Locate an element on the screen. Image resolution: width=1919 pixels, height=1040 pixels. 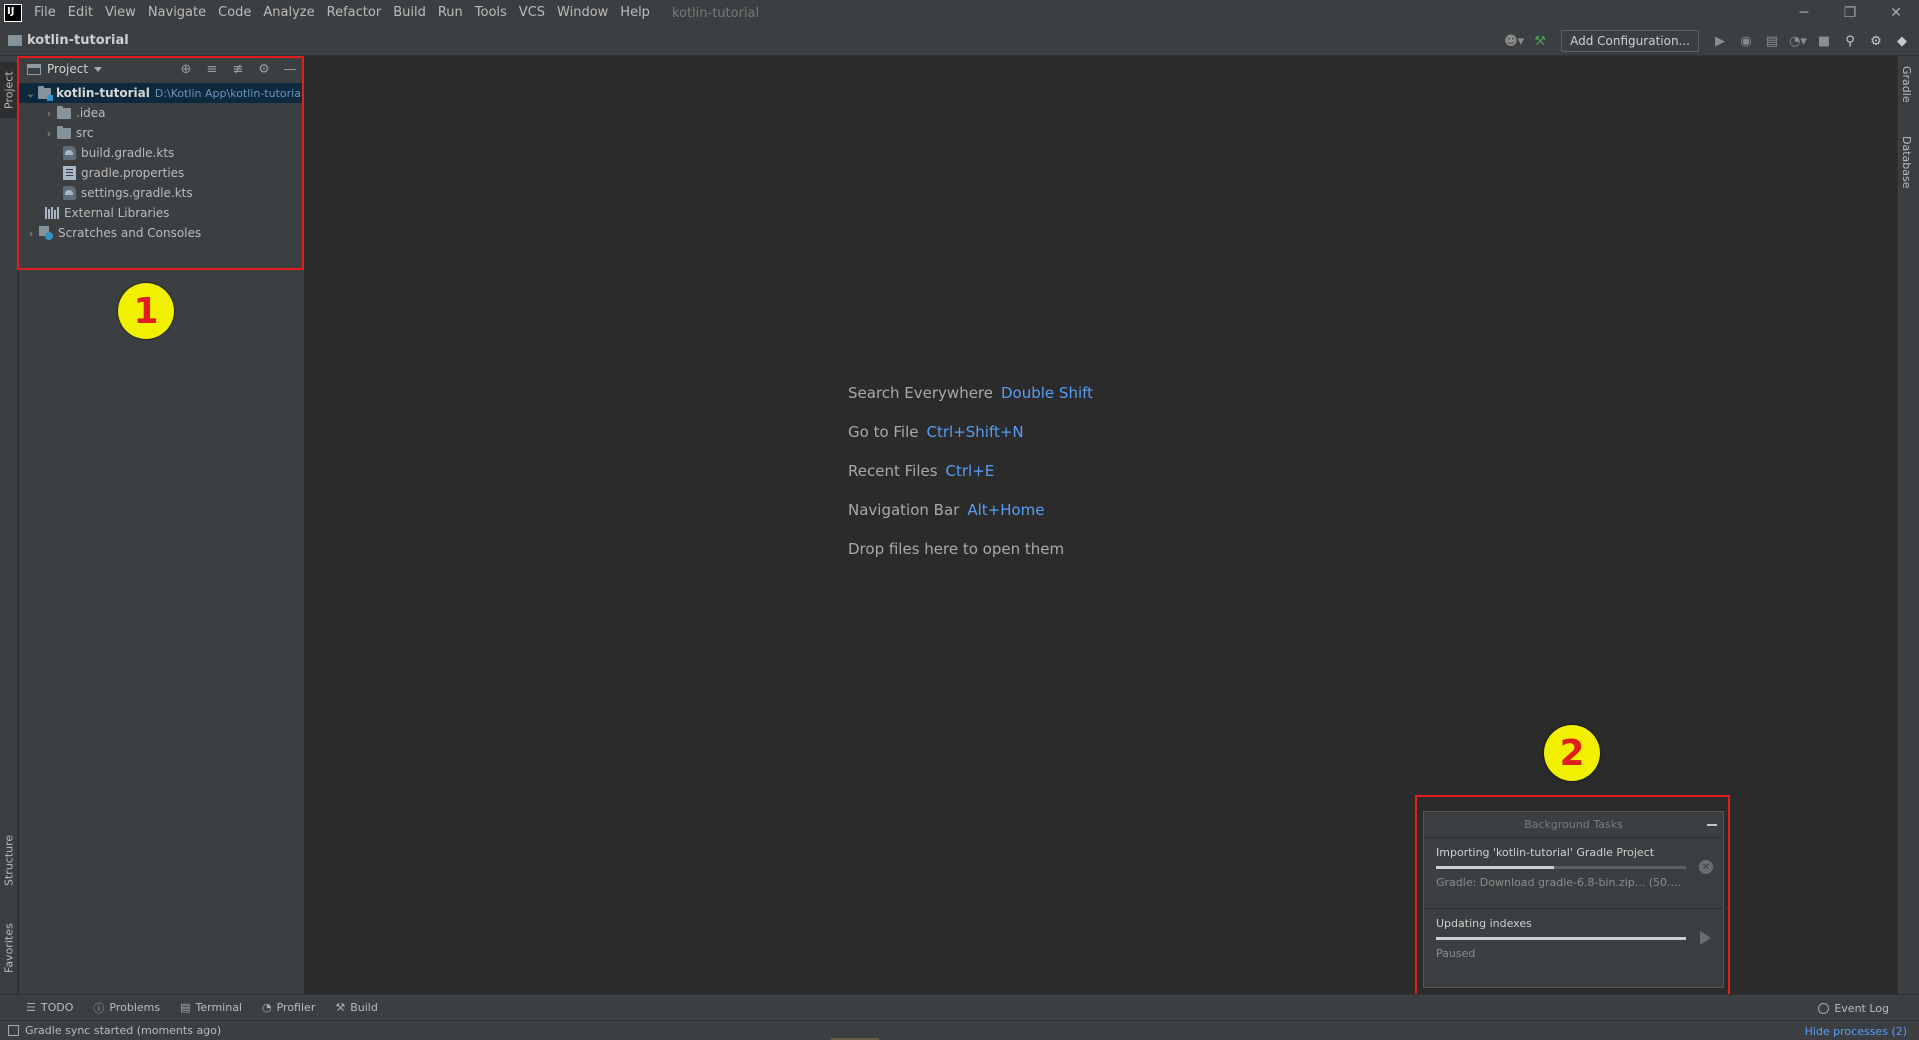
hint-label: Navigation Bar is located at coordinates (904, 509).